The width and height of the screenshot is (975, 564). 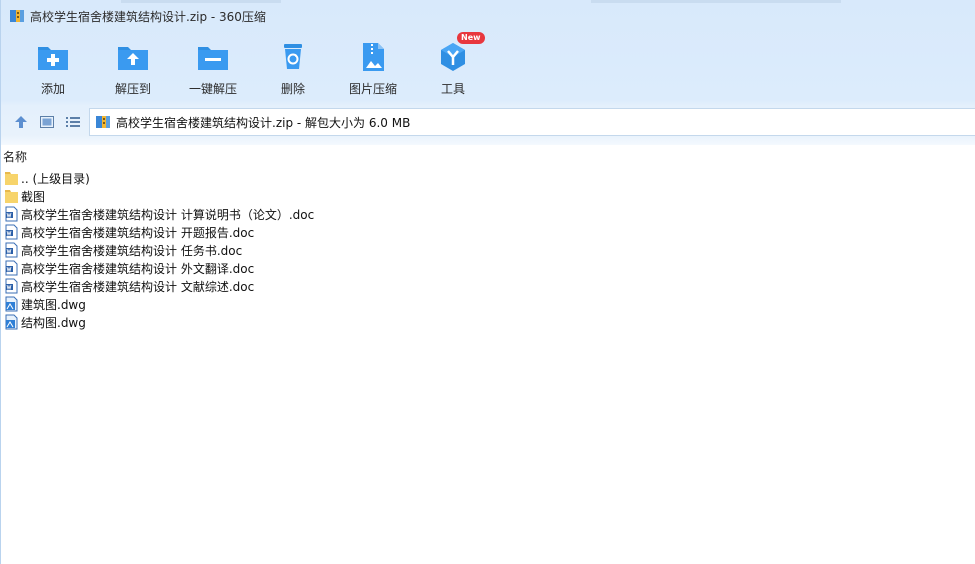 I want to click on list-item-doc: 高校学生宿舍楼建筑结构设计 任务书.doc, so click(x=304, y=250).